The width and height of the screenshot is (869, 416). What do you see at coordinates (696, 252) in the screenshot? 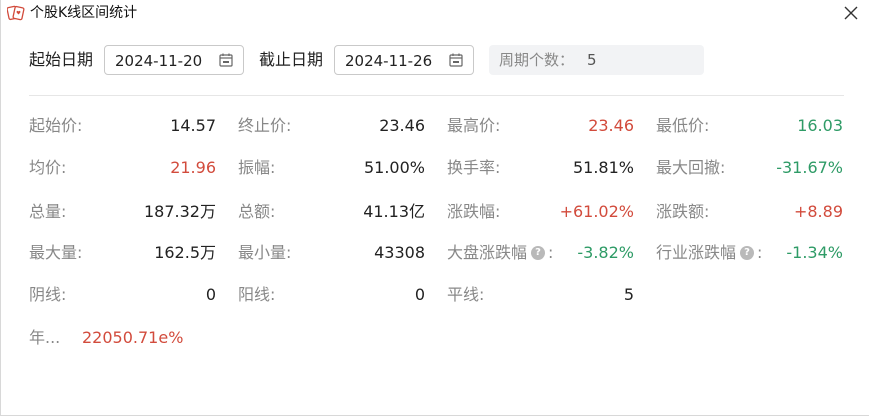
I see `industry-change-label-text: 行业涨跌幅` at bounding box center [696, 252].